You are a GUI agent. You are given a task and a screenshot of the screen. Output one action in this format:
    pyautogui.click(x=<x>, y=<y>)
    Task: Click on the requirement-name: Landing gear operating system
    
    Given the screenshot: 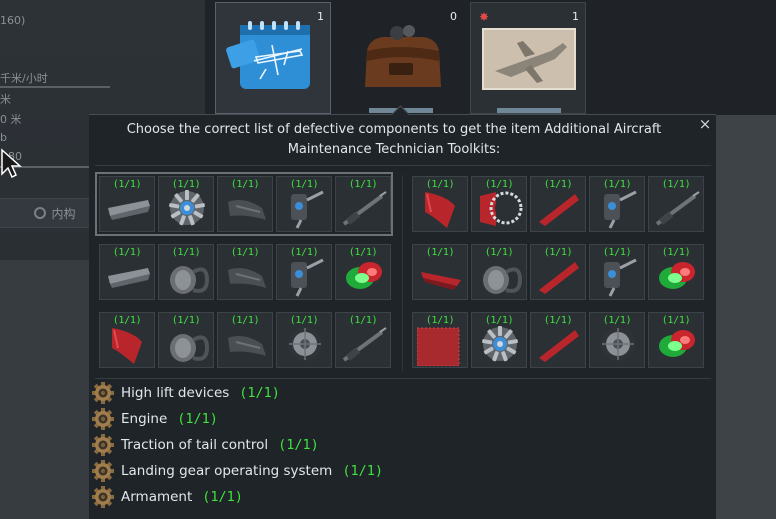 What is the action you would take?
    pyautogui.click(x=227, y=471)
    